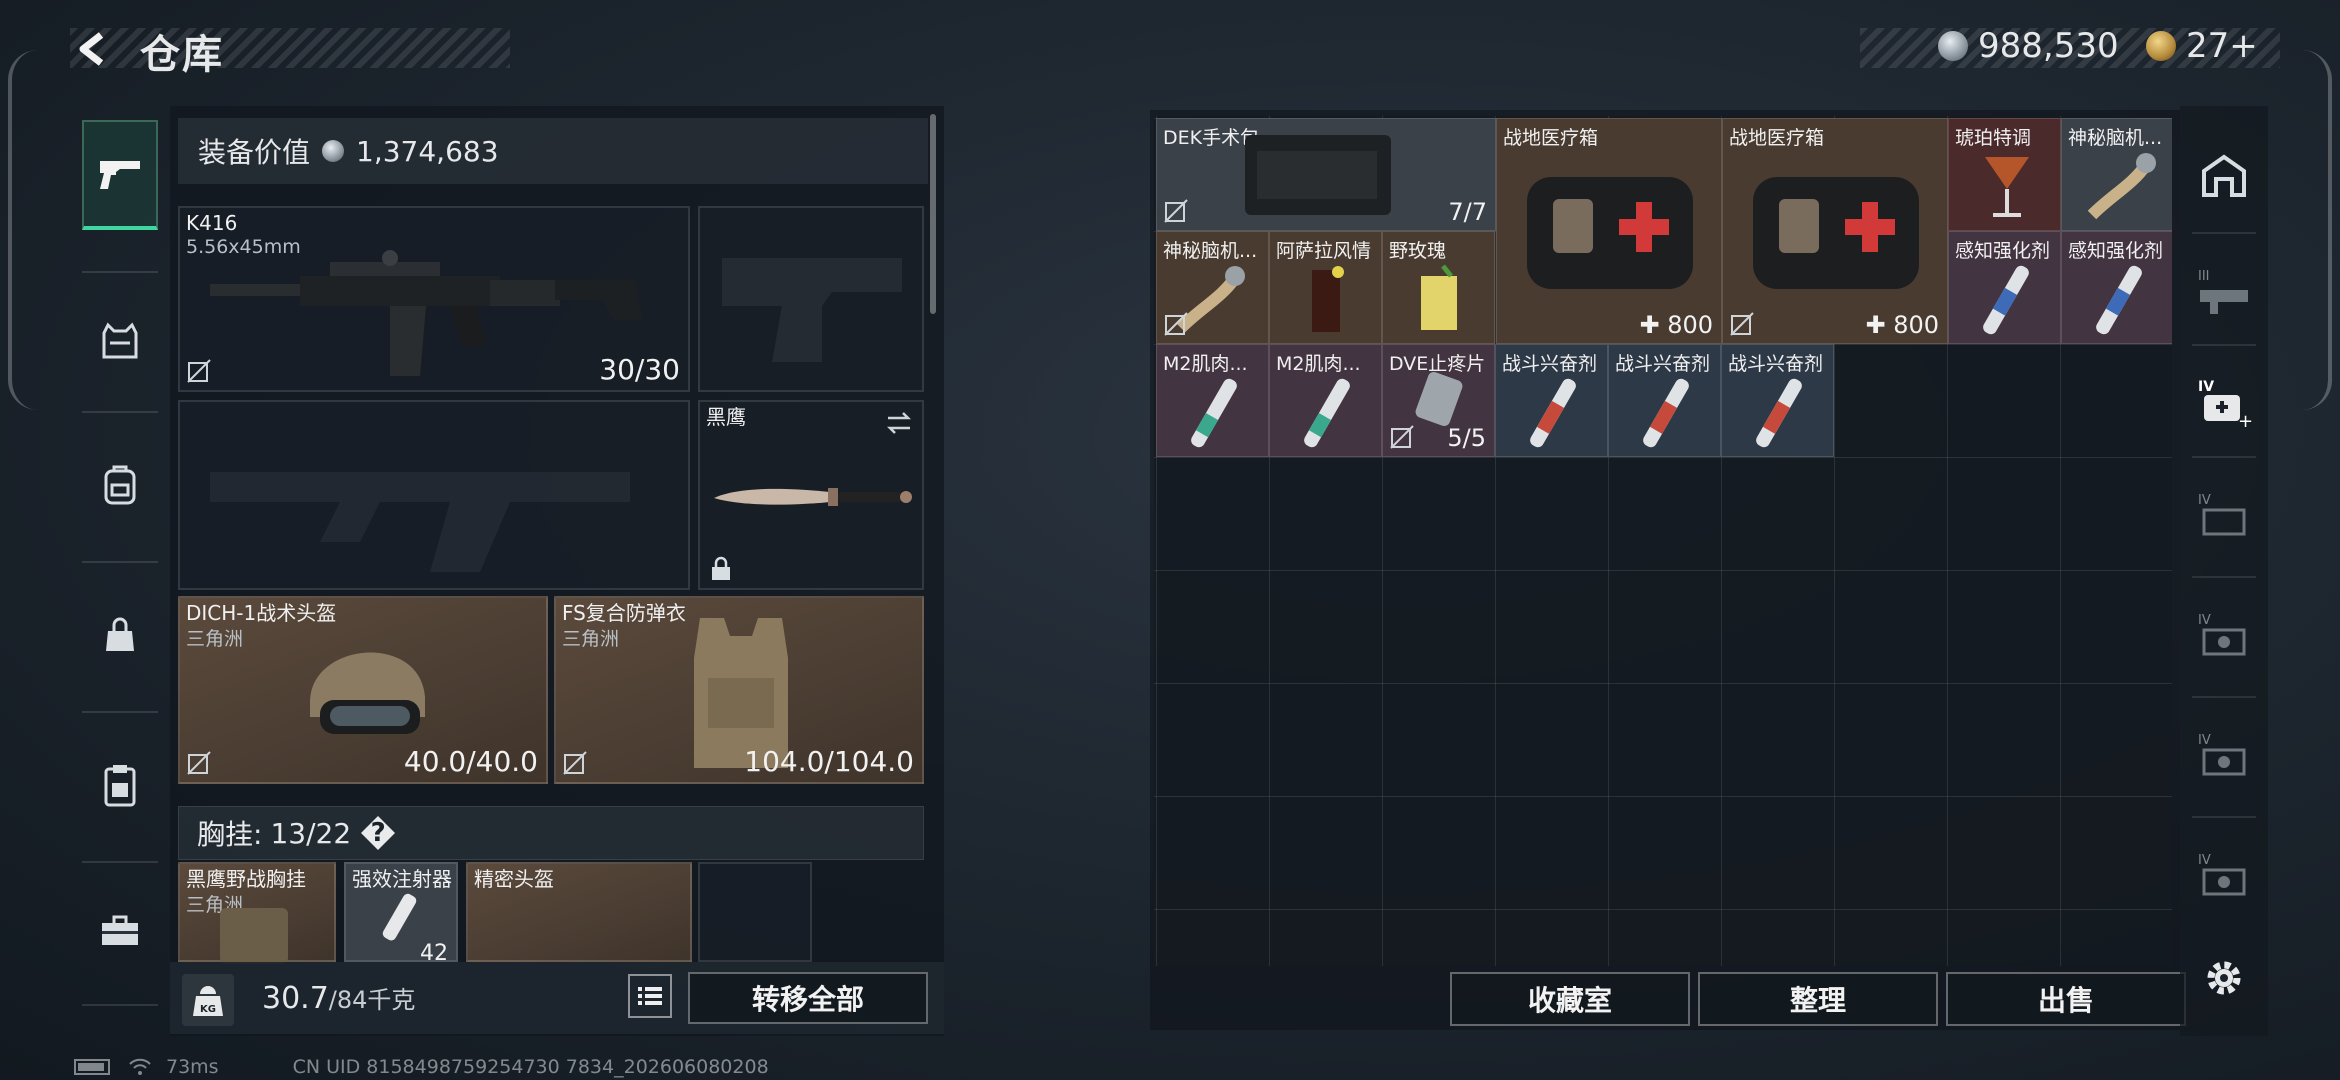 This screenshot has height=1080, width=2340. Describe the element at coordinates (254, 152) in the screenshot. I see `equipment-value-label: 装备价值` at that location.